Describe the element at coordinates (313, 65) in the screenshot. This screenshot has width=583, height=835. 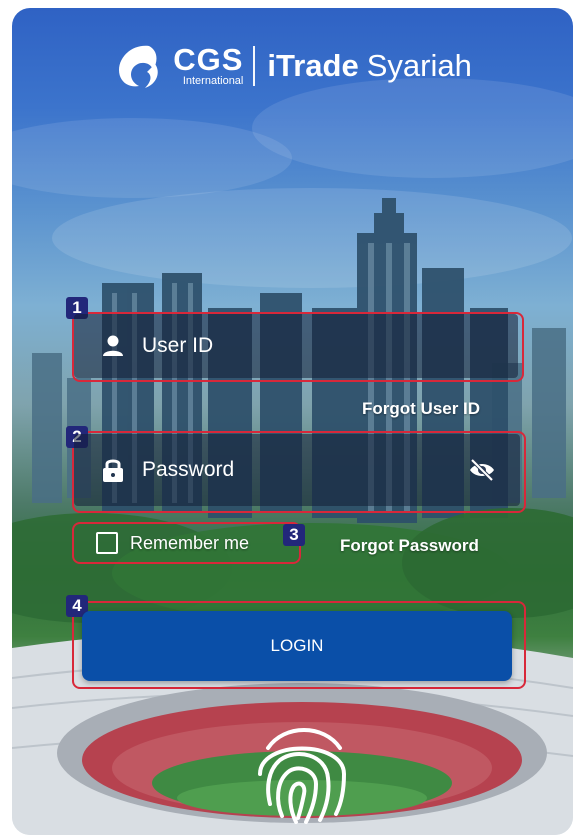
I see `brand-product-bold: iTrade` at that location.